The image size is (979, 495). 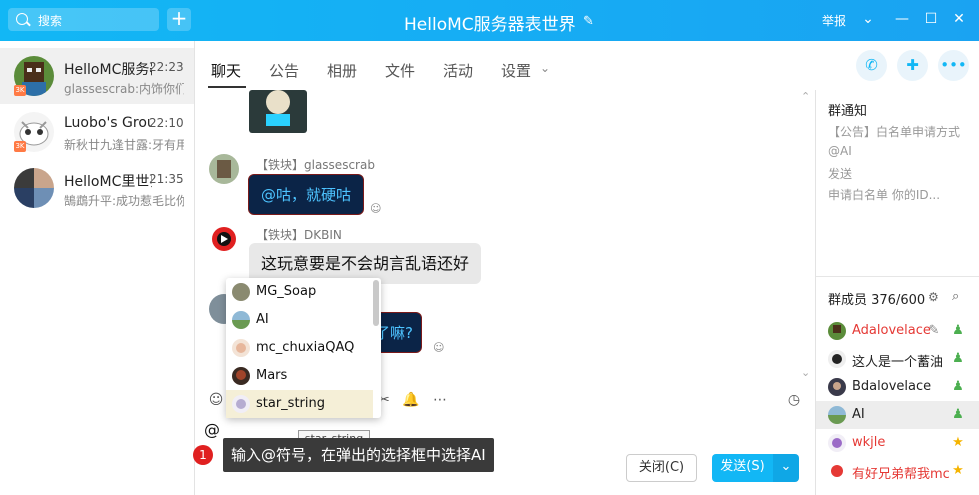 I want to click on mention-popup: MG_Soap AI mc_chuxiaQAQ Mars star_string, so click(x=303, y=348).